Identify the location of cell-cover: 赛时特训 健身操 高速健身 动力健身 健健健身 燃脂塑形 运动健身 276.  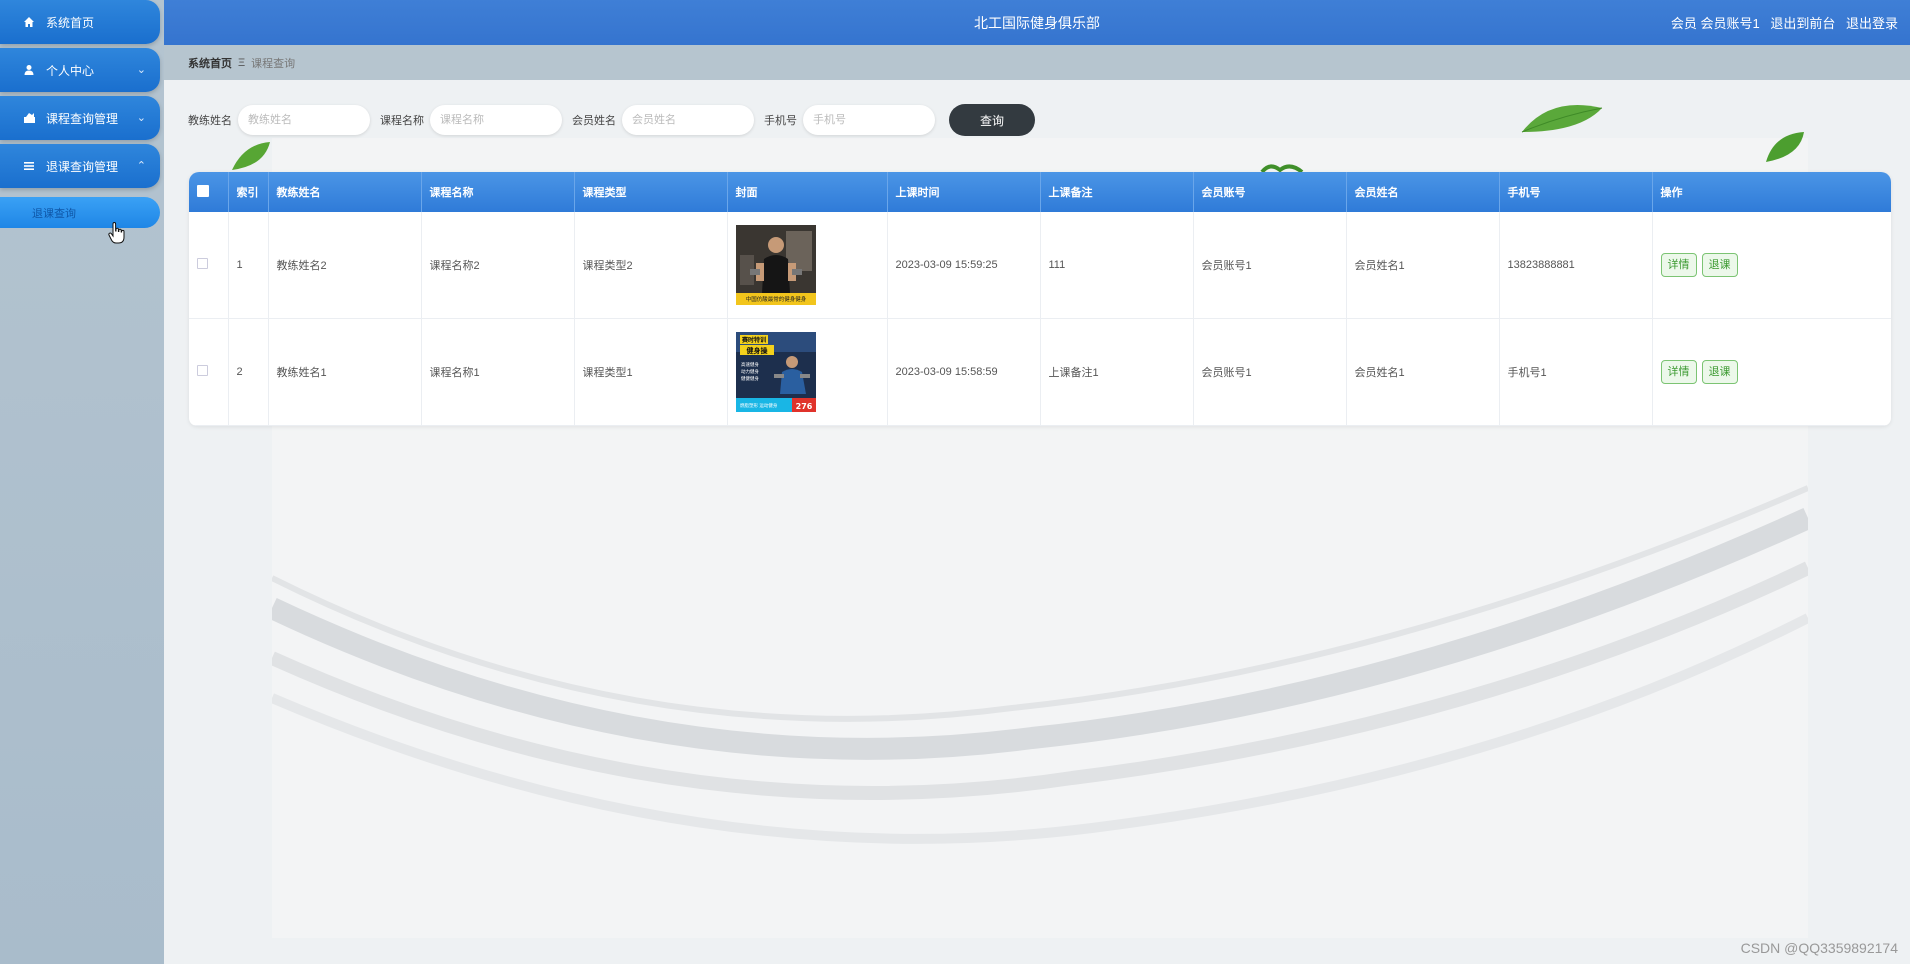
(807, 372).